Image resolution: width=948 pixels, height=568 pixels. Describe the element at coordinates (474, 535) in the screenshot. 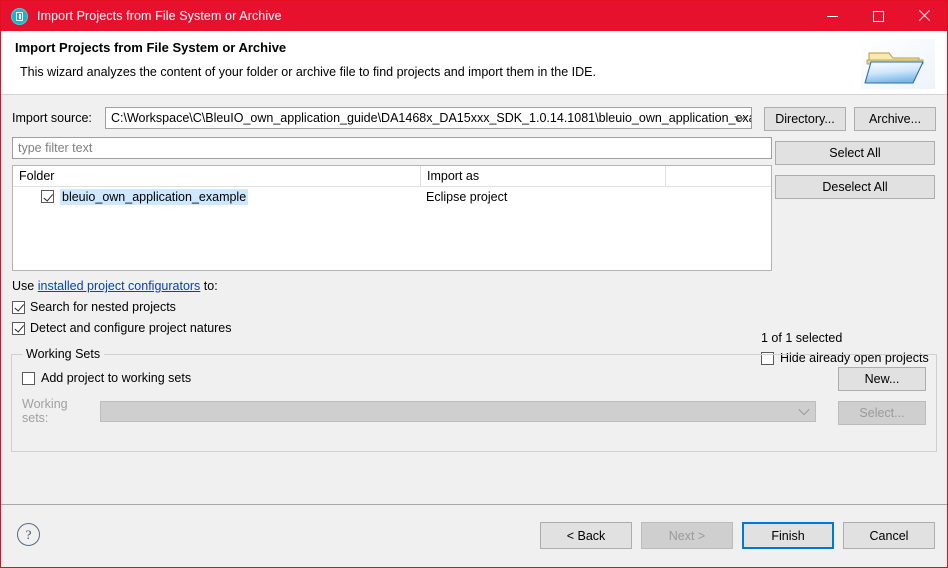

I see `dialog-footer: ? < Back Next > Finish Cancel` at that location.